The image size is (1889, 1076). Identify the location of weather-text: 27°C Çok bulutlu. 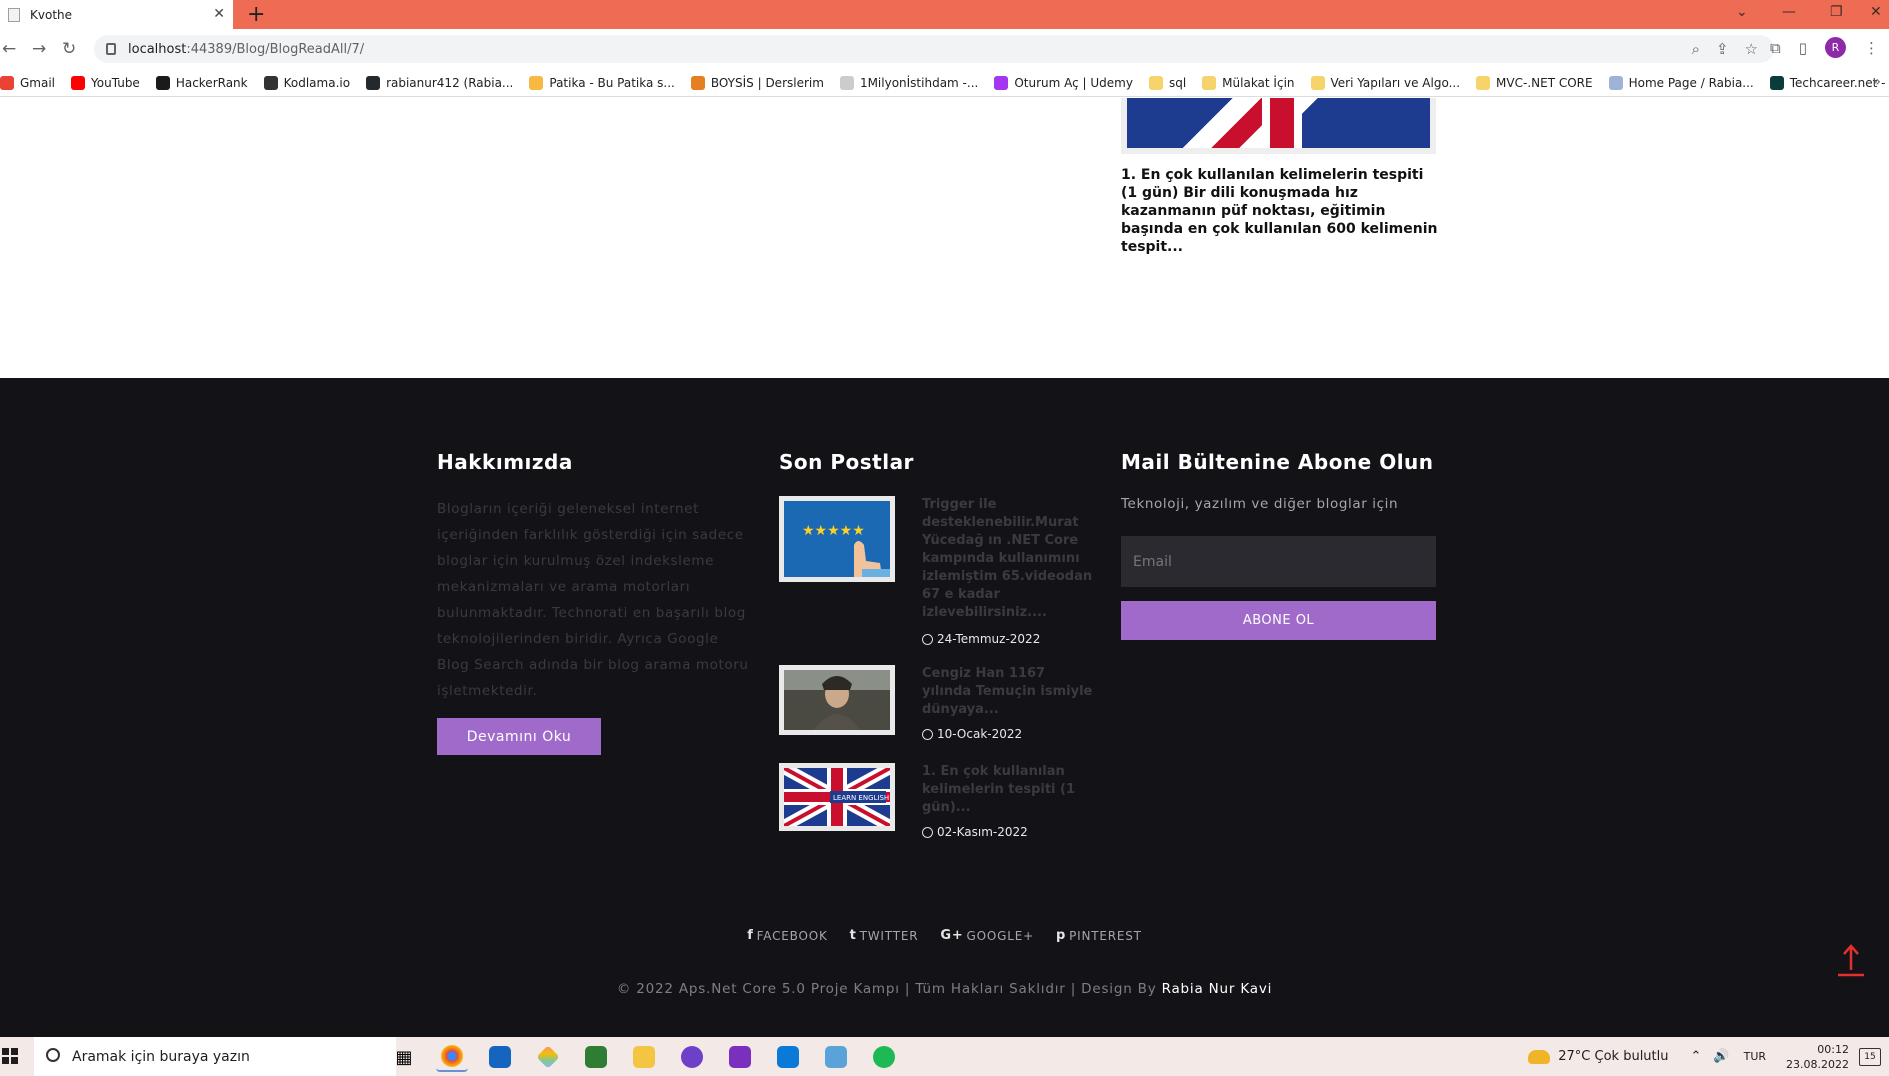
(1613, 1056).